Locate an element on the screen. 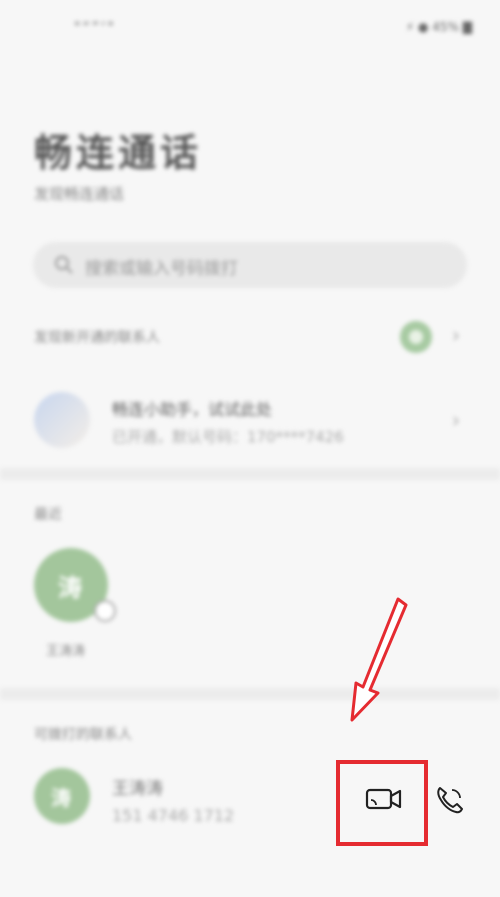  contacts-label: 可拨打的联系人 is located at coordinates (83, 735).